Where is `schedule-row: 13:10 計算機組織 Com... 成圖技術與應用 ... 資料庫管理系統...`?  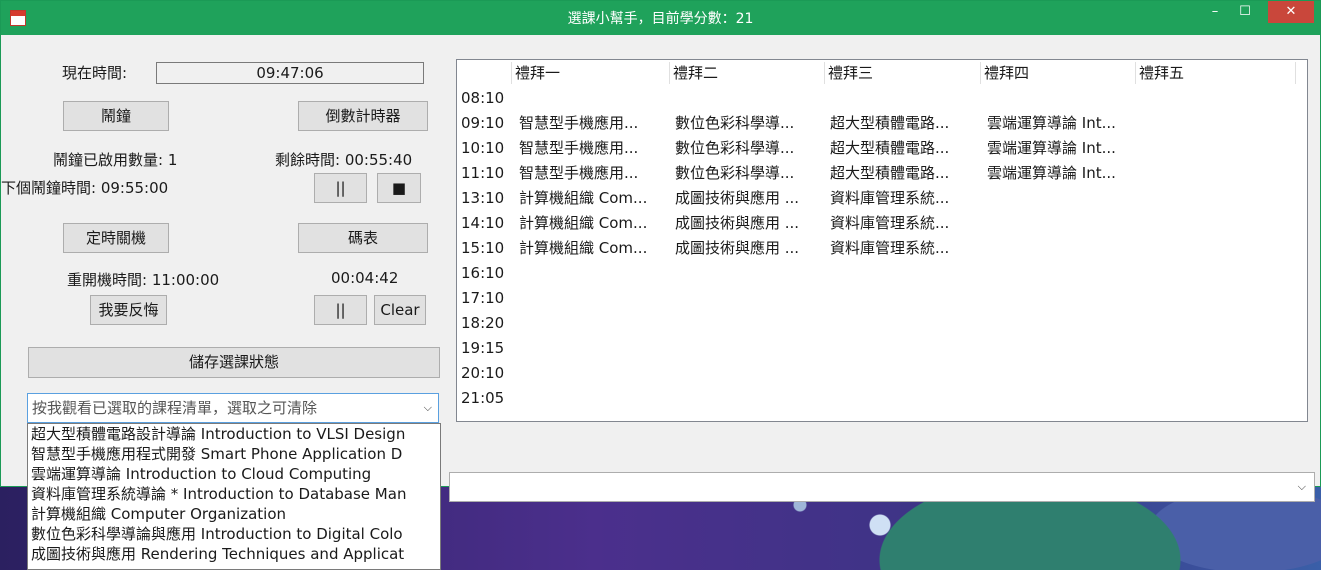
schedule-row: 13:10 計算機組織 Com... 成圖技術與應用 ... 資料庫管理系統... is located at coordinates (882, 198).